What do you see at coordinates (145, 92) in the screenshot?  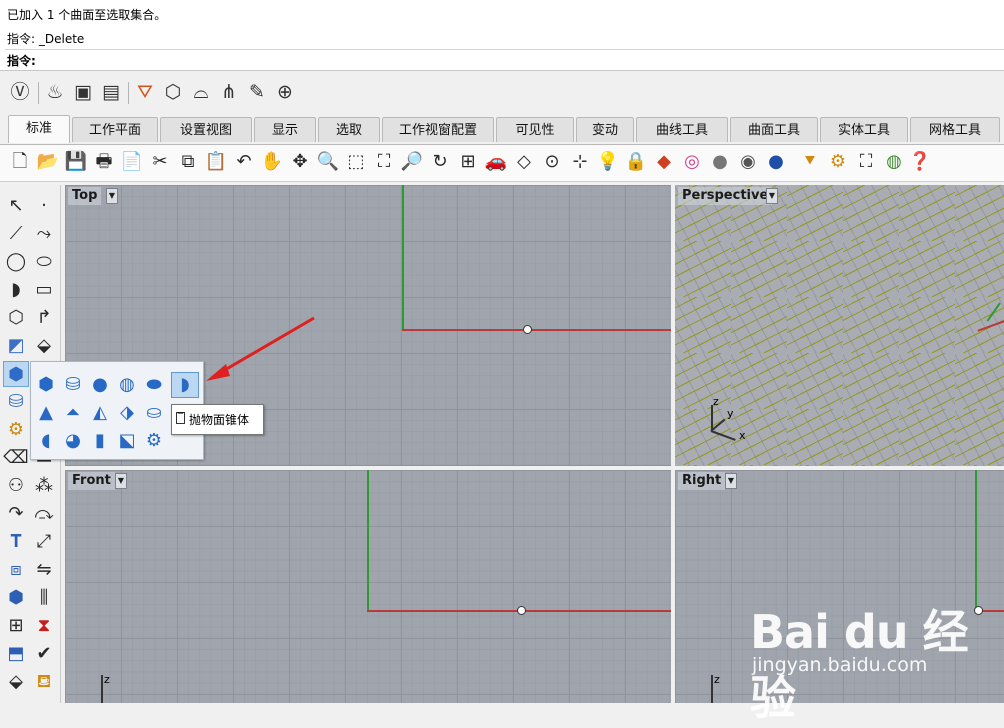 I see `funnel-icon: ⛛` at bounding box center [145, 92].